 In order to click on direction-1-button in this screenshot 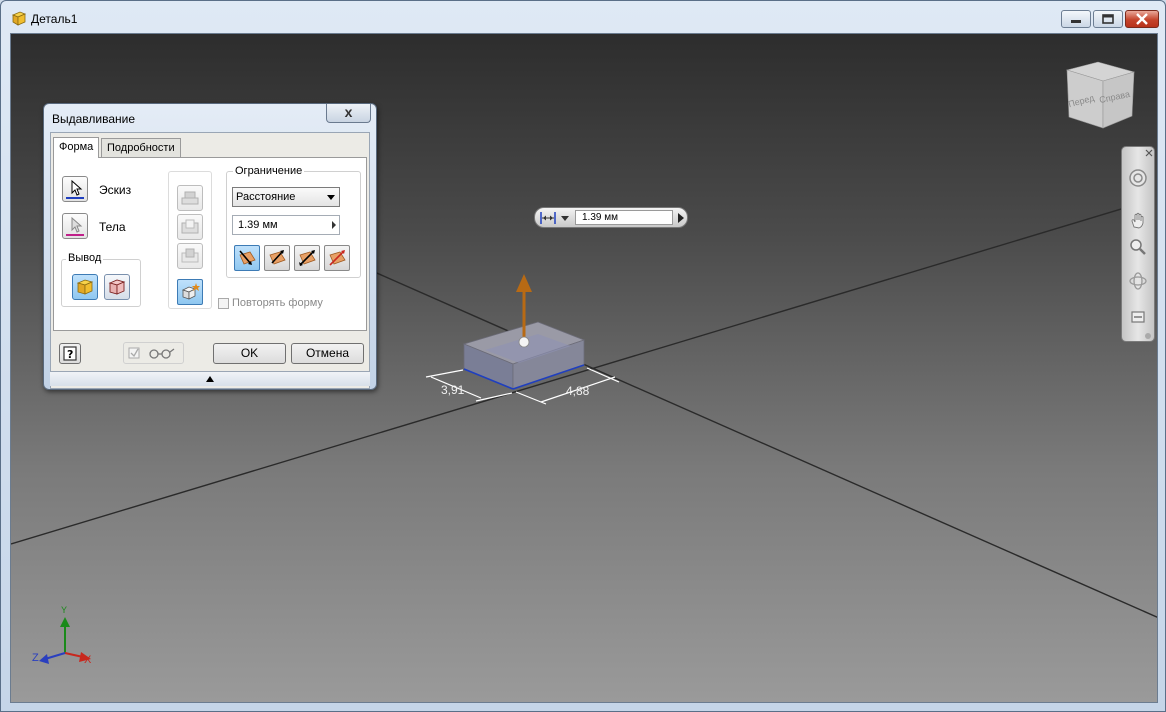, I will do `click(247, 258)`.